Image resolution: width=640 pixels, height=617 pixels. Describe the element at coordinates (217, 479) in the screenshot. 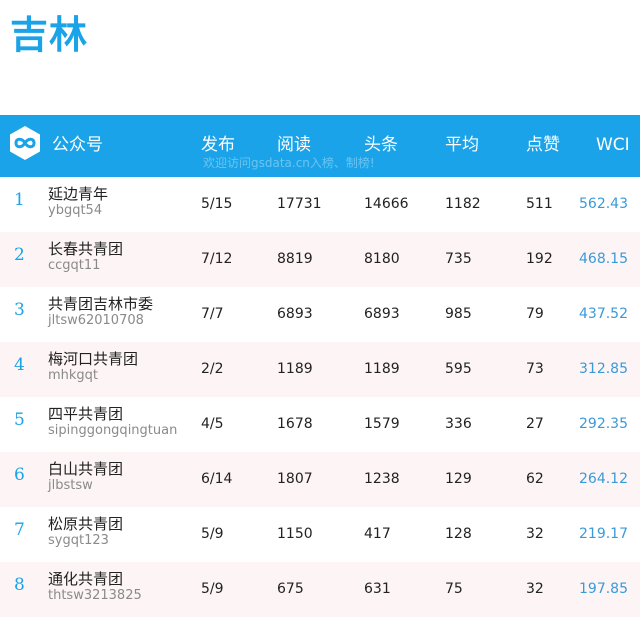

I see `publish-count: 6/14` at that location.